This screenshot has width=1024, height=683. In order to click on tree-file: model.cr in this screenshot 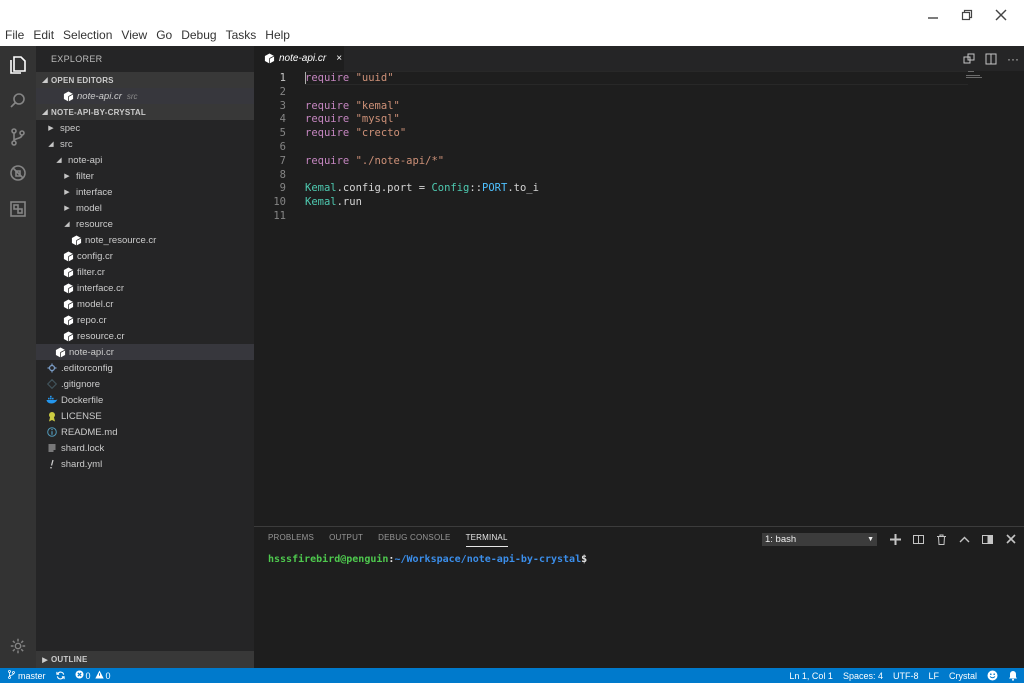, I will do `click(145, 304)`.